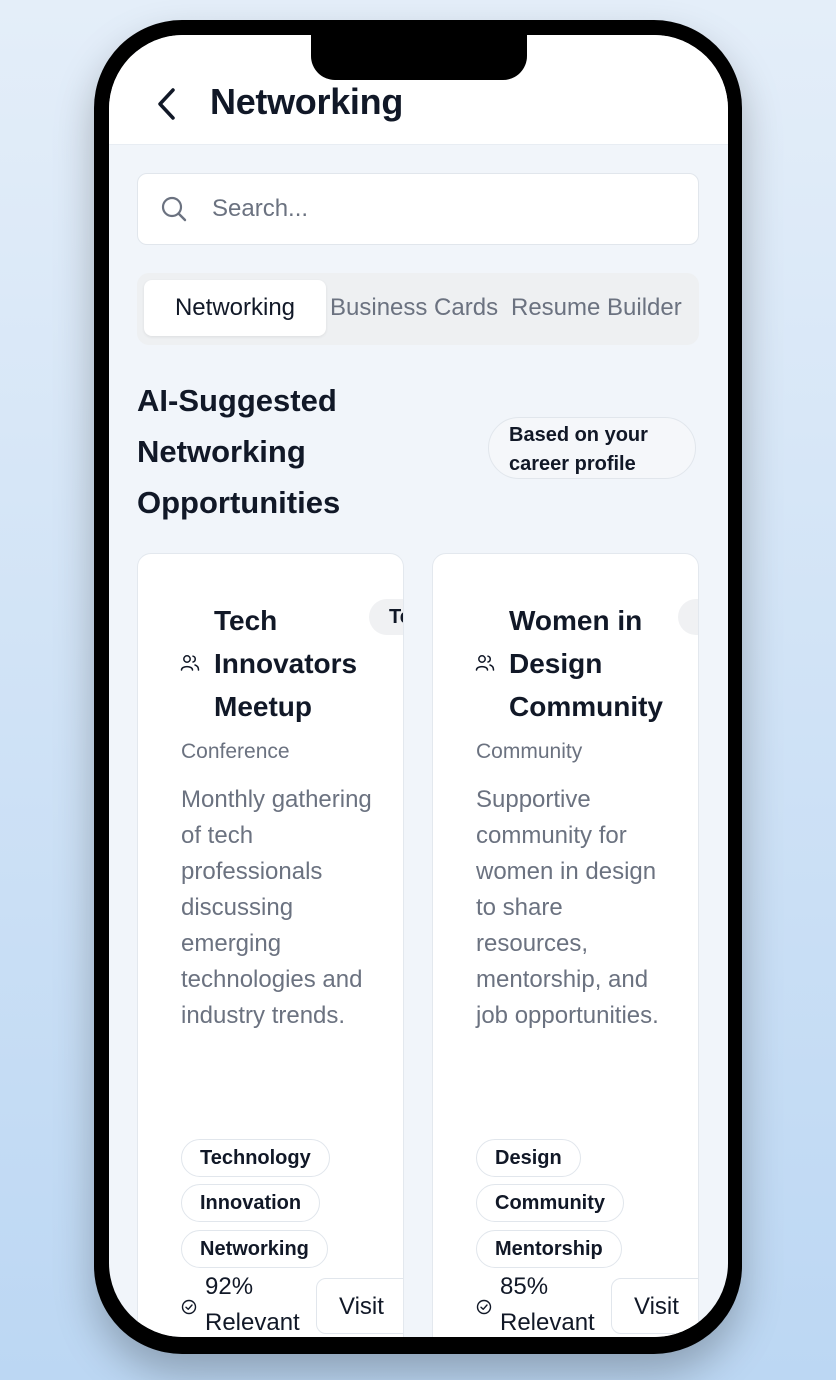  Describe the element at coordinates (550, 1203) in the screenshot. I see `tag: Community` at that location.